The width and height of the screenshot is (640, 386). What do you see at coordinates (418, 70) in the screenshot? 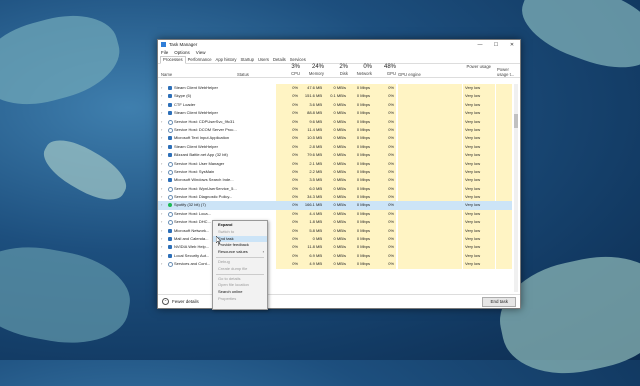
I see `column-gpu-engine: GPU engine` at bounding box center [418, 70].